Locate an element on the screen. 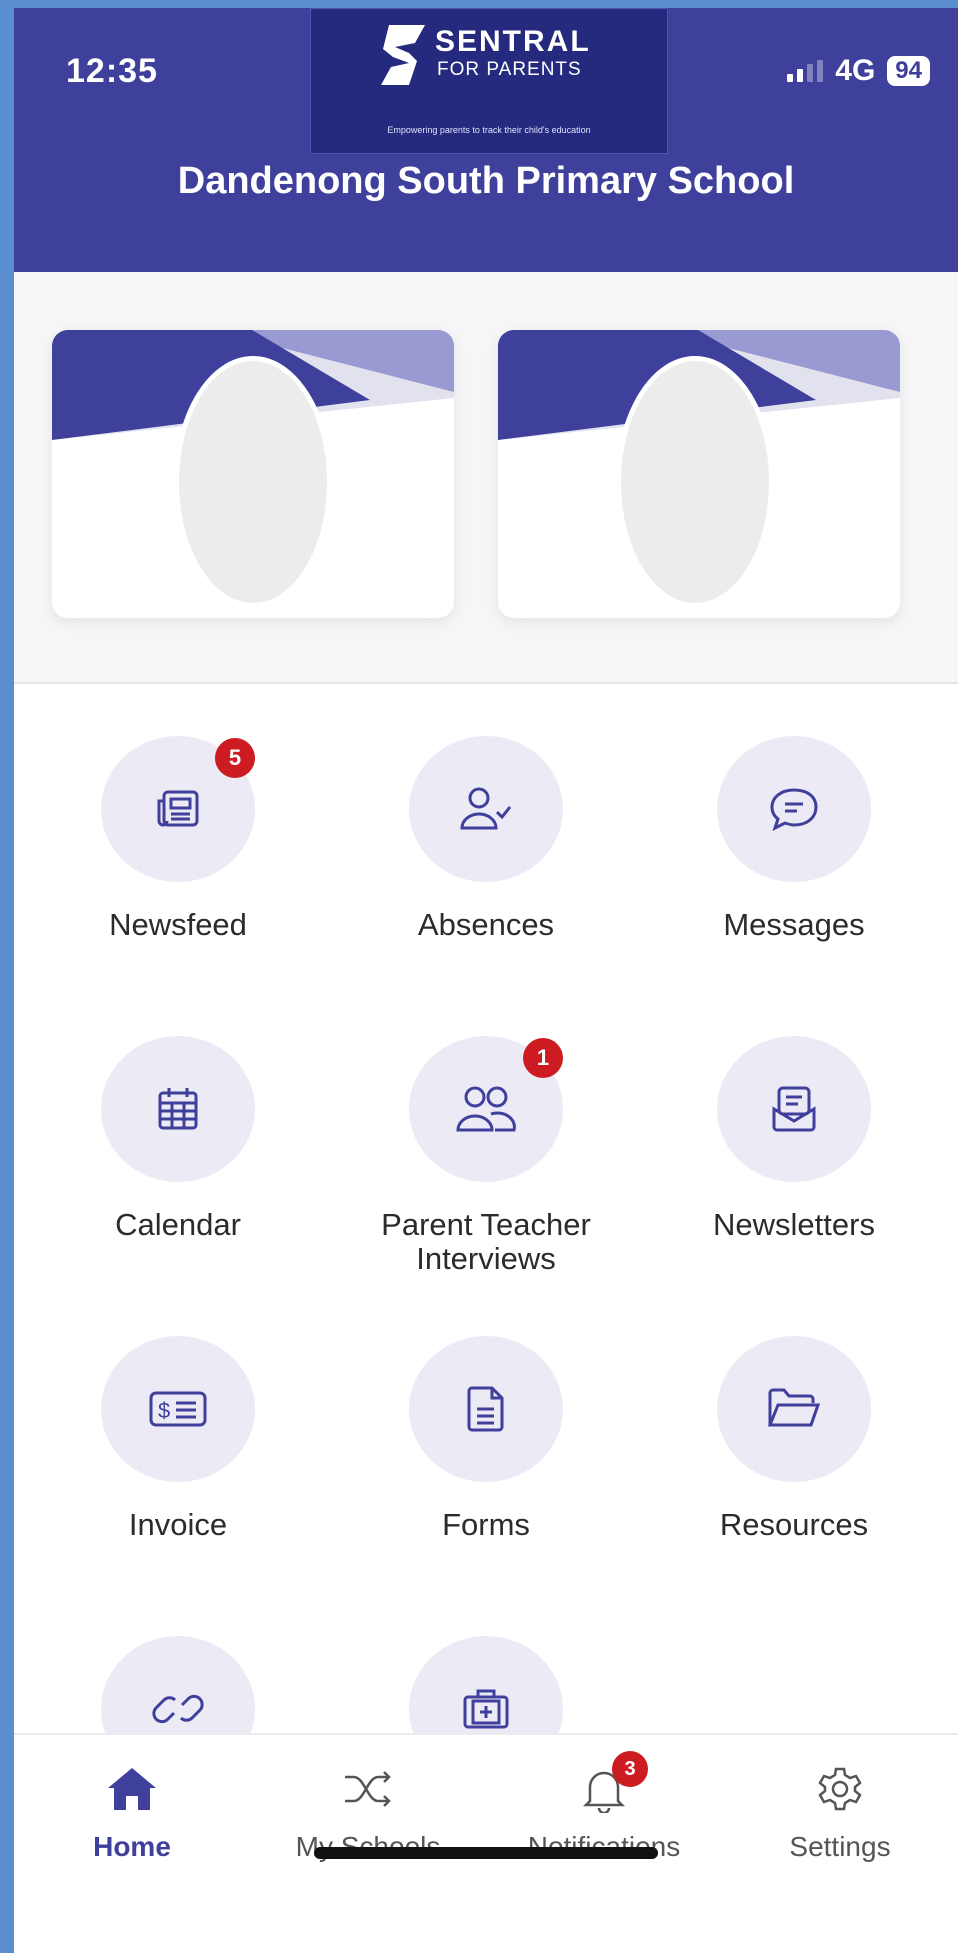  envelope-letter-icon is located at coordinates (794, 1109).